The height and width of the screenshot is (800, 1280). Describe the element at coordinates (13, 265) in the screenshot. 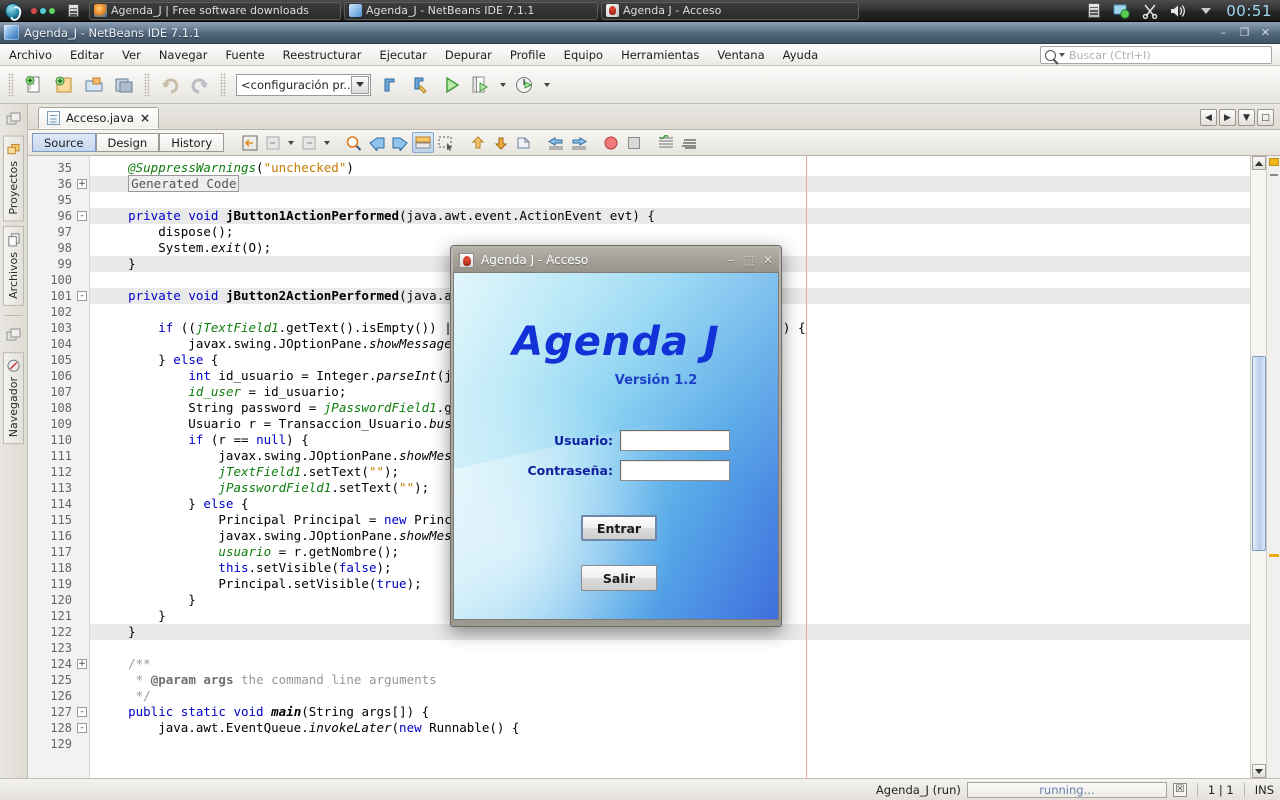

I see `sidebar-item-archivos: Archivos` at that location.